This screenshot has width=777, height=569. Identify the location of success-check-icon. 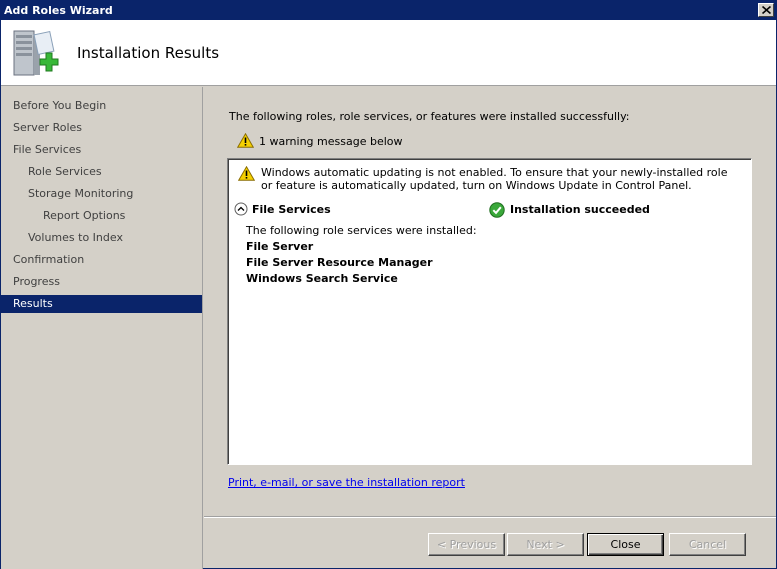
(497, 210).